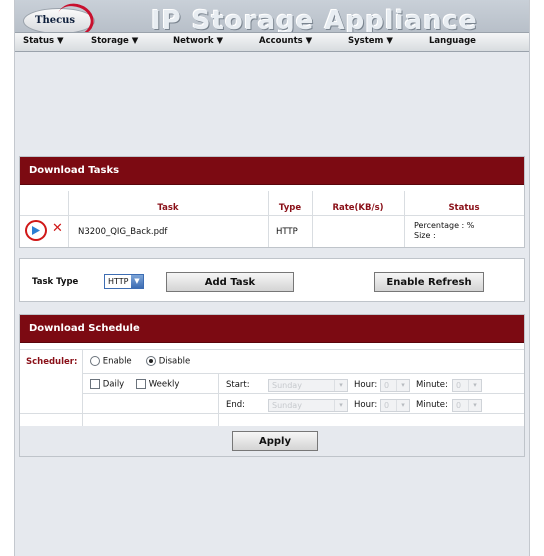 The height and width of the screenshot is (556, 544). What do you see at coordinates (285, 41) in the screenshot?
I see `menu-accounts: Accounts ▼` at bounding box center [285, 41].